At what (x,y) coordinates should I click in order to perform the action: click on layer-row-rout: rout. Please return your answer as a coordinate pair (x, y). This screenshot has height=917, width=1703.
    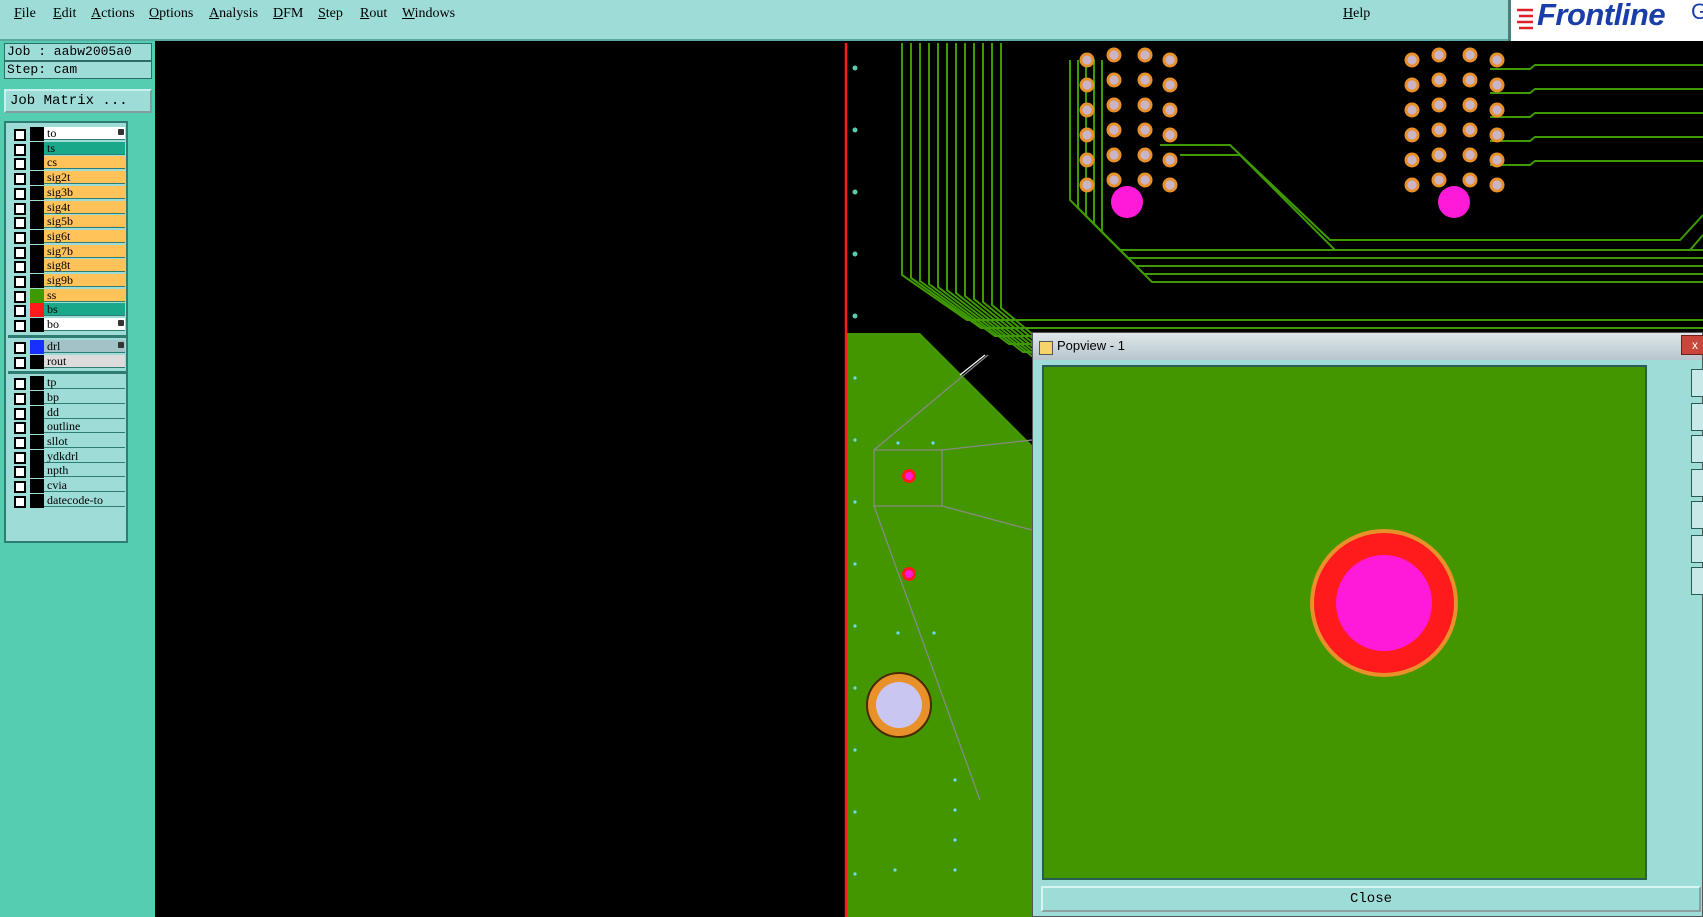
    Looking at the image, I should click on (67, 361).